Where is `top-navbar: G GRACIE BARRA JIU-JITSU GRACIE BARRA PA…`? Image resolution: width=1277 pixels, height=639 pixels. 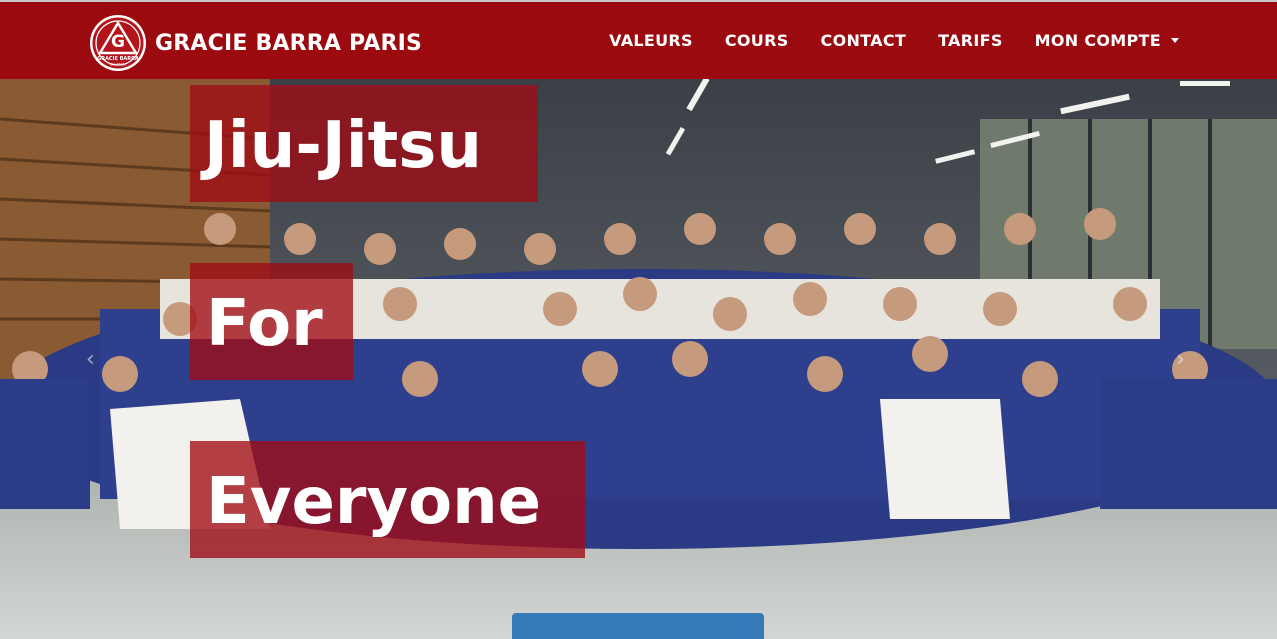
top-navbar: G GRACIE BARRA JIU-JITSU GRACIE BARRA PA… is located at coordinates (638, 39).